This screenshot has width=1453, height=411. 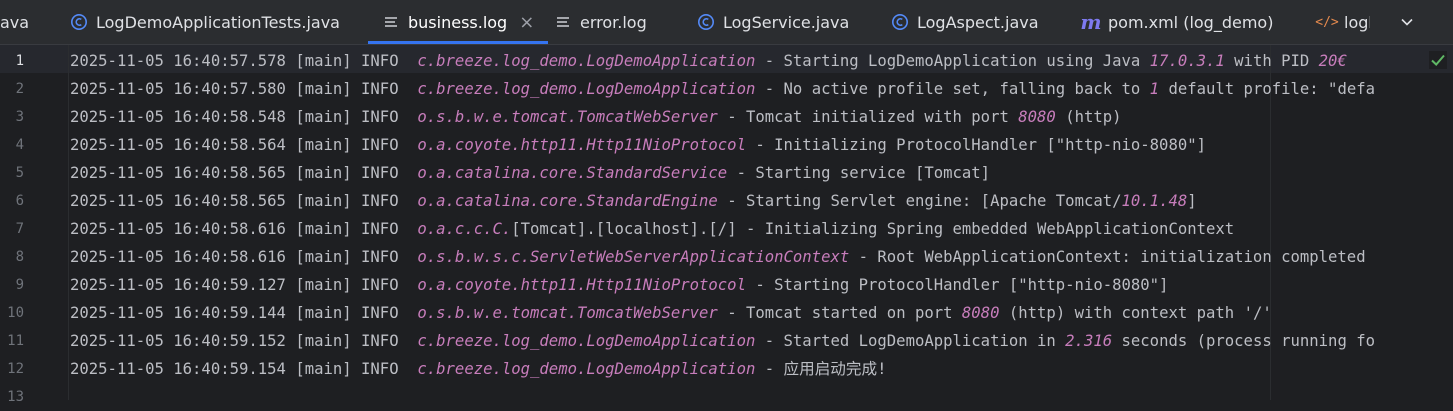 What do you see at coordinates (19, 285) in the screenshot?
I see `line-number: 9` at bounding box center [19, 285].